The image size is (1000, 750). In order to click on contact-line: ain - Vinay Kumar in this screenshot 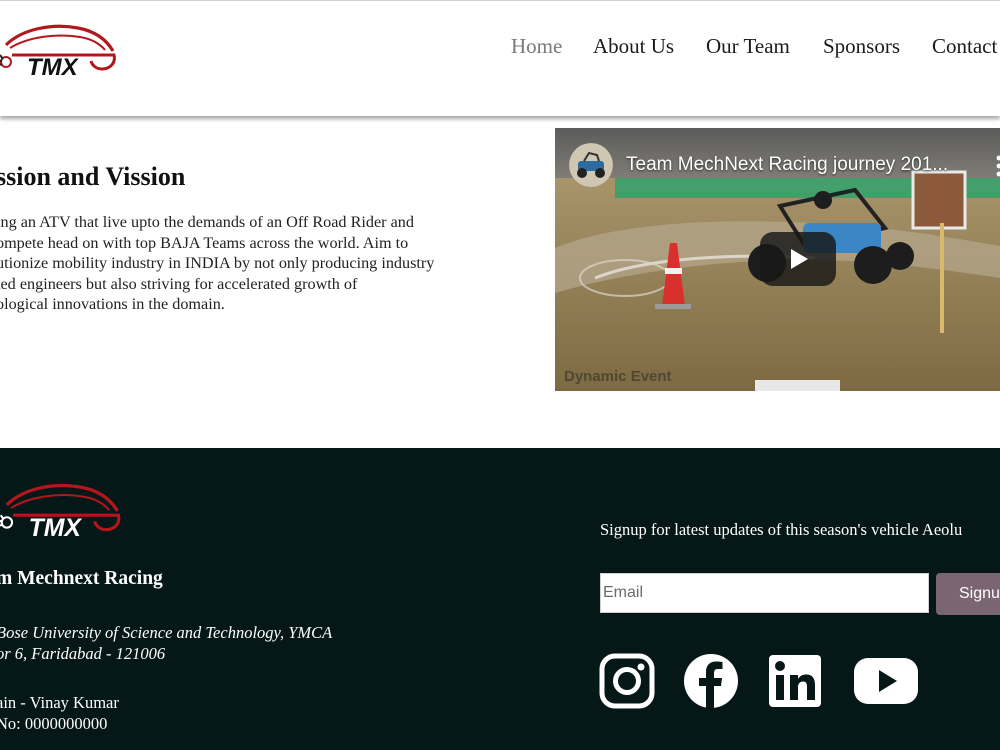, I will do `click(59, 702)`.